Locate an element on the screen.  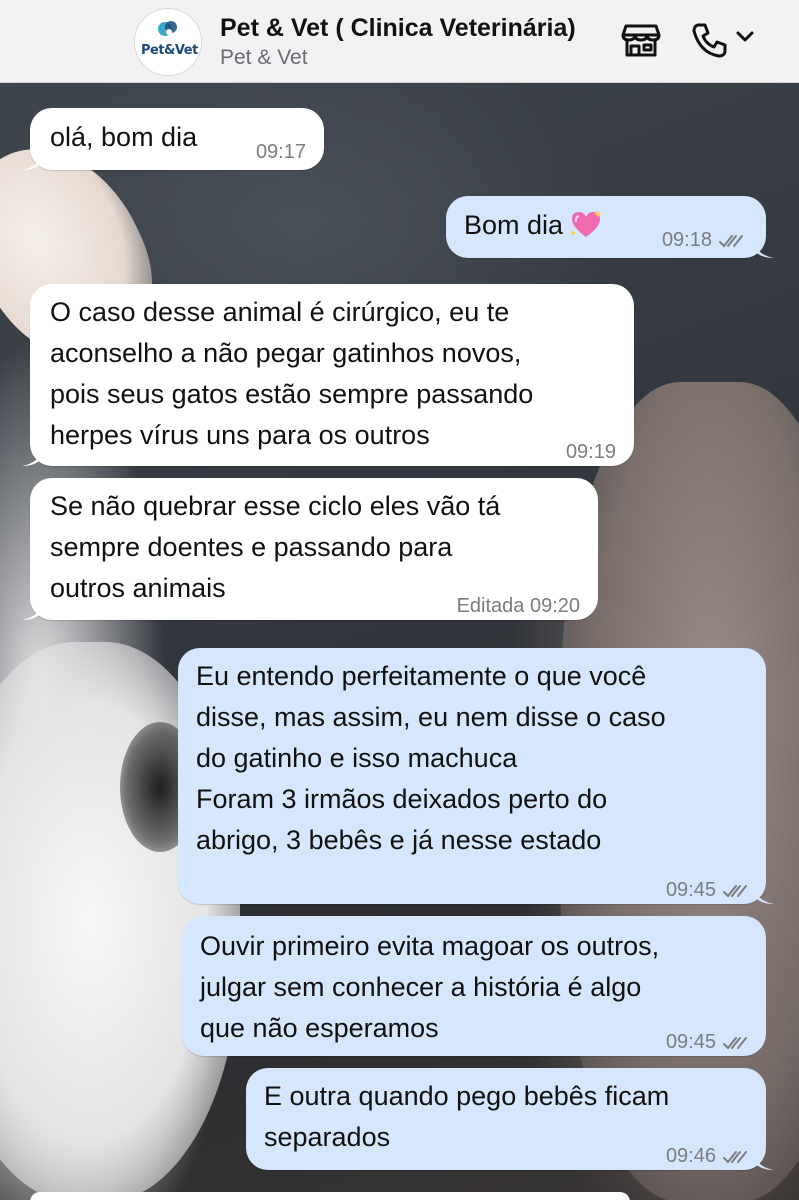
message-timestamp: 09:46 is located at coordinates (690, 1156).